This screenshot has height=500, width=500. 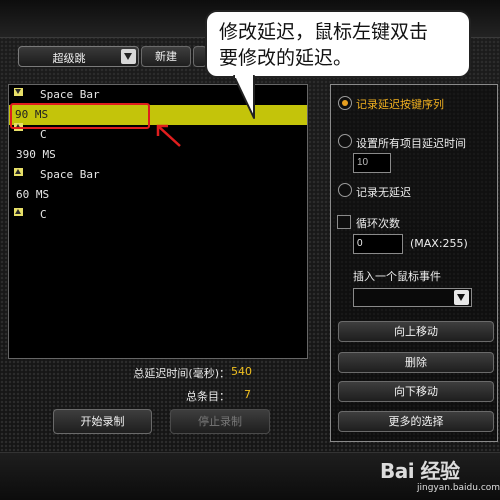 I want to click on annotation-highlight-box, so click(x=80, y=116).